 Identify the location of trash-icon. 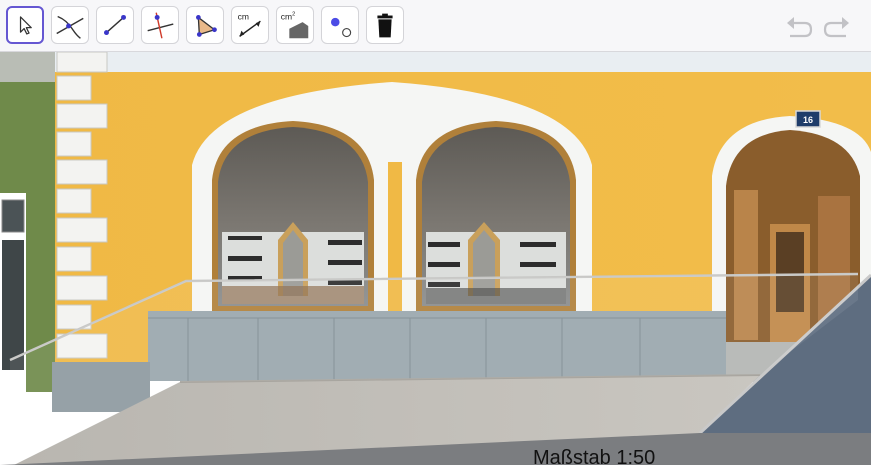
(385, 25).